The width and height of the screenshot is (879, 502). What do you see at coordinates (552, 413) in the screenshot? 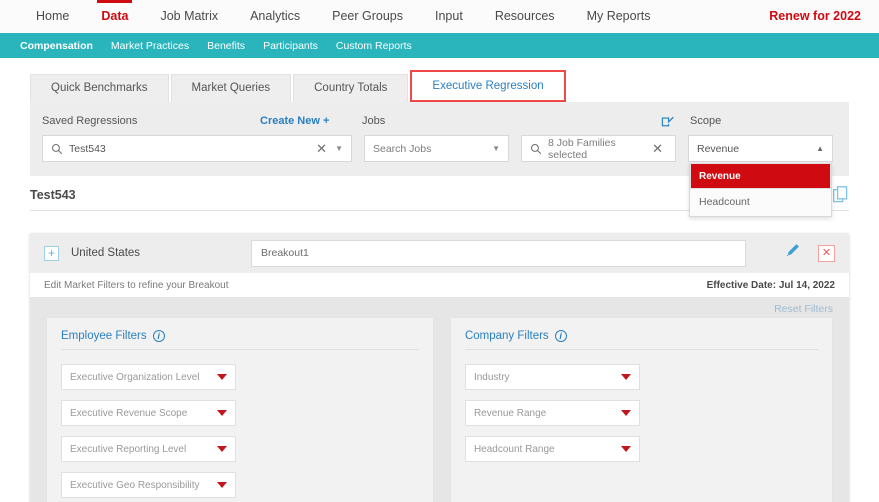
I see `filter-revenue-range: Revenue Range` at bounding box center [552, 413].